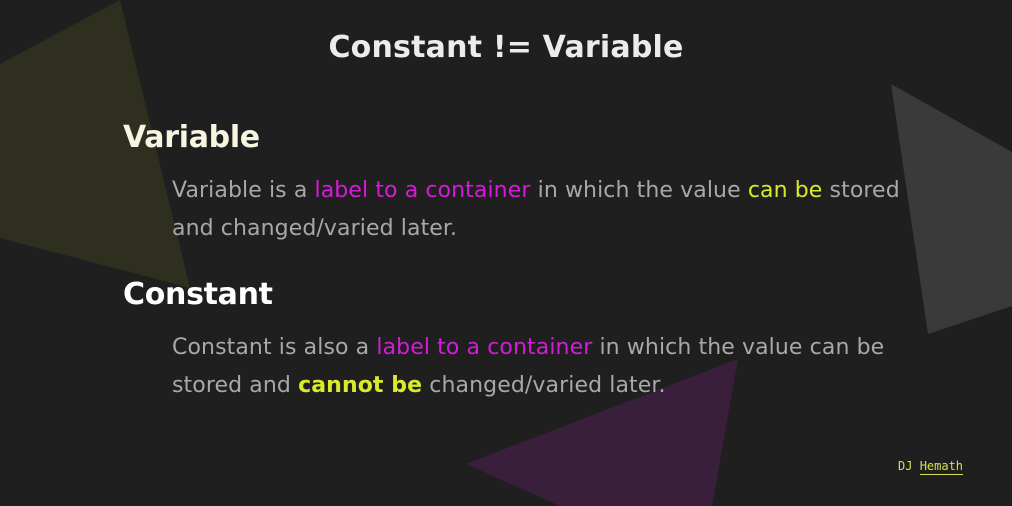 The height and width of the screenshot is (506, 1012). I want to click on constant-heading: Constant, so click(198, 294).